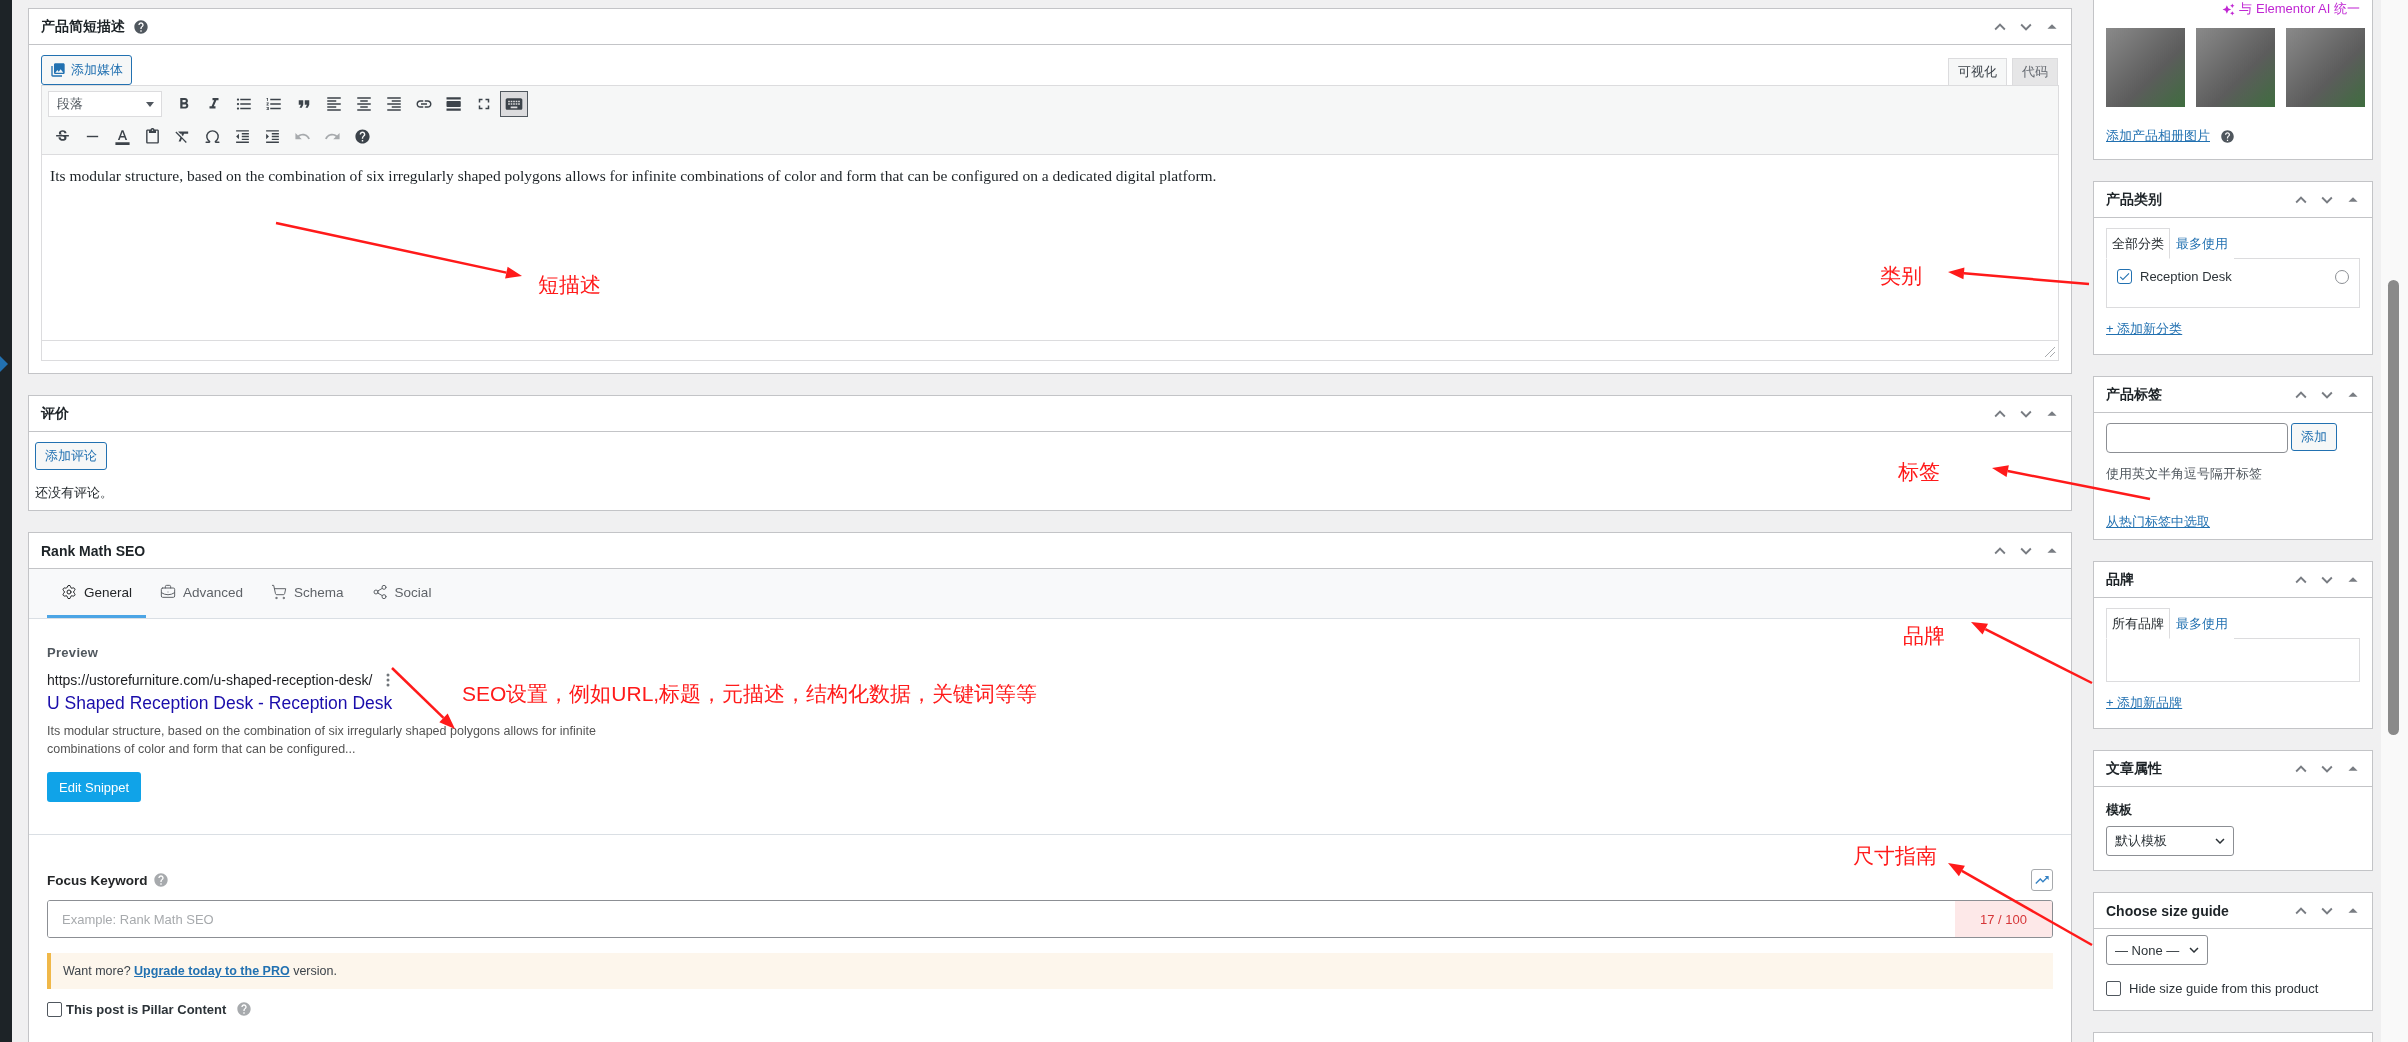  What do you see at coordinates (1977, 71) in the screenshot?
I see `editor-tab: 可视化` at bounding box center [1977, 71].